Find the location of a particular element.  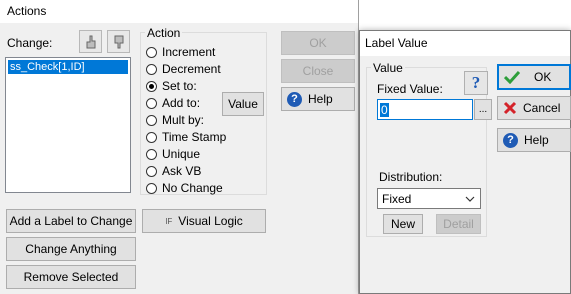

question-mark-button: ? is located at coordinates (476, 83).